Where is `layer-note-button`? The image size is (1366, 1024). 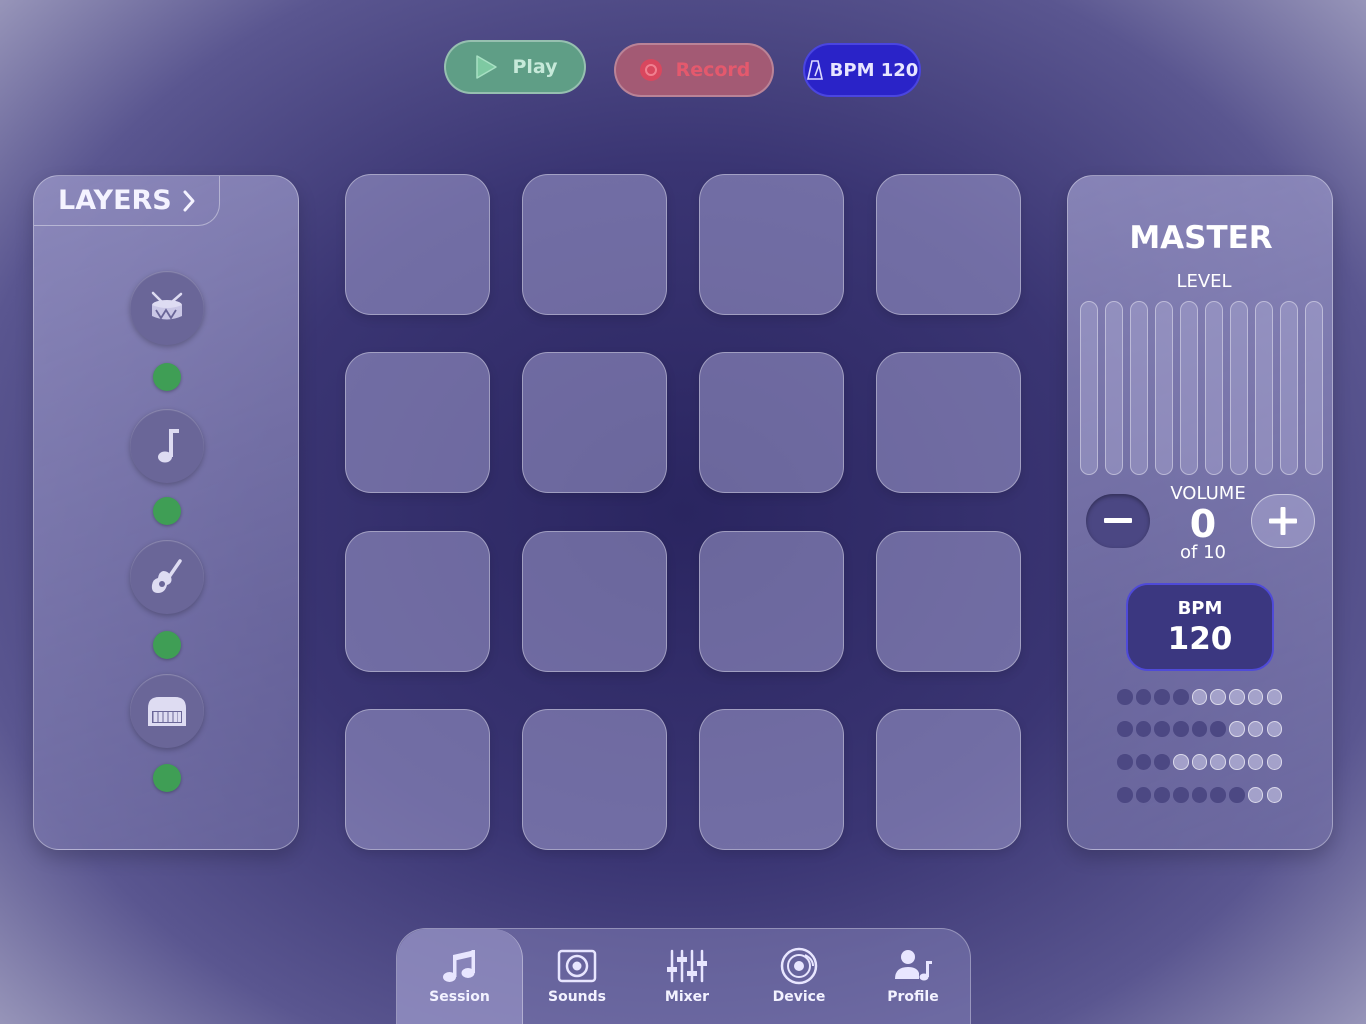
layer-note-button is located at coordinates (167, 446).